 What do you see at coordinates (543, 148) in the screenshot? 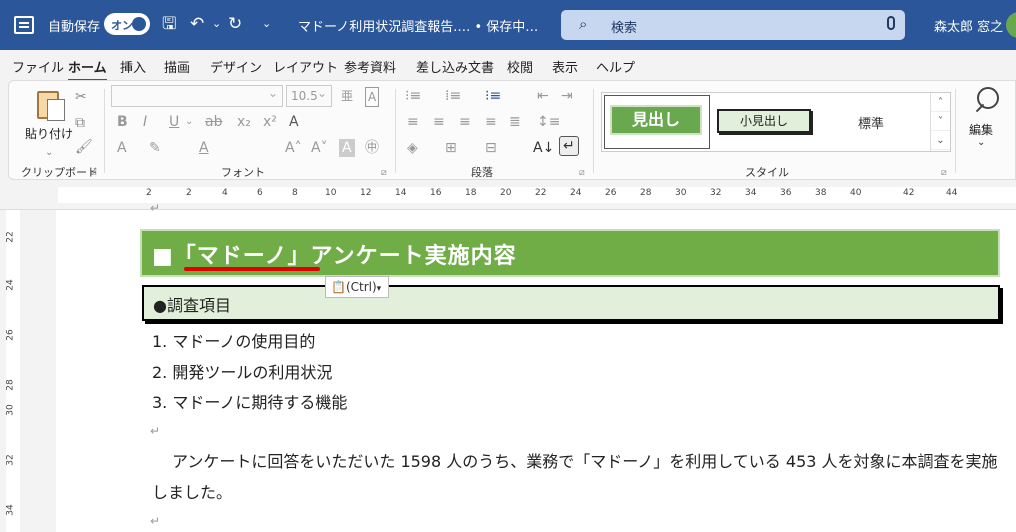
I see `sort-icon: A↓` at bounding box center [543, 148].